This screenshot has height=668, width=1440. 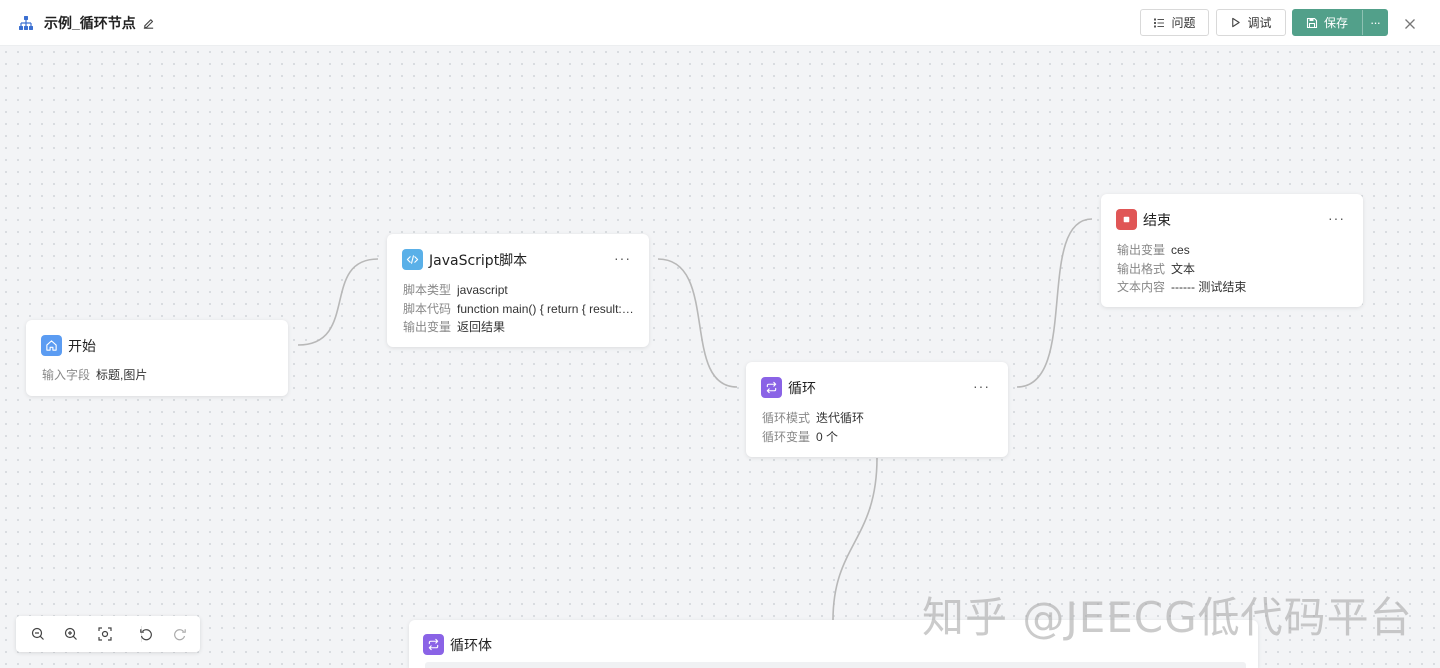 What do you see at coordinates (813, 418) in the screenshot?
I see `node-field: 循环模式 迭代循环` at bounding box center [813, 418].